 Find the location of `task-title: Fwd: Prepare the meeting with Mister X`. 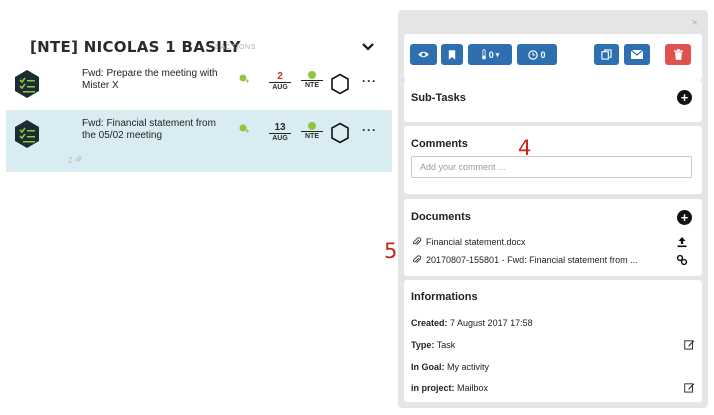

task-title: Fwd: Prepare the meeting with Mister X is located at coordinates (152, 80).